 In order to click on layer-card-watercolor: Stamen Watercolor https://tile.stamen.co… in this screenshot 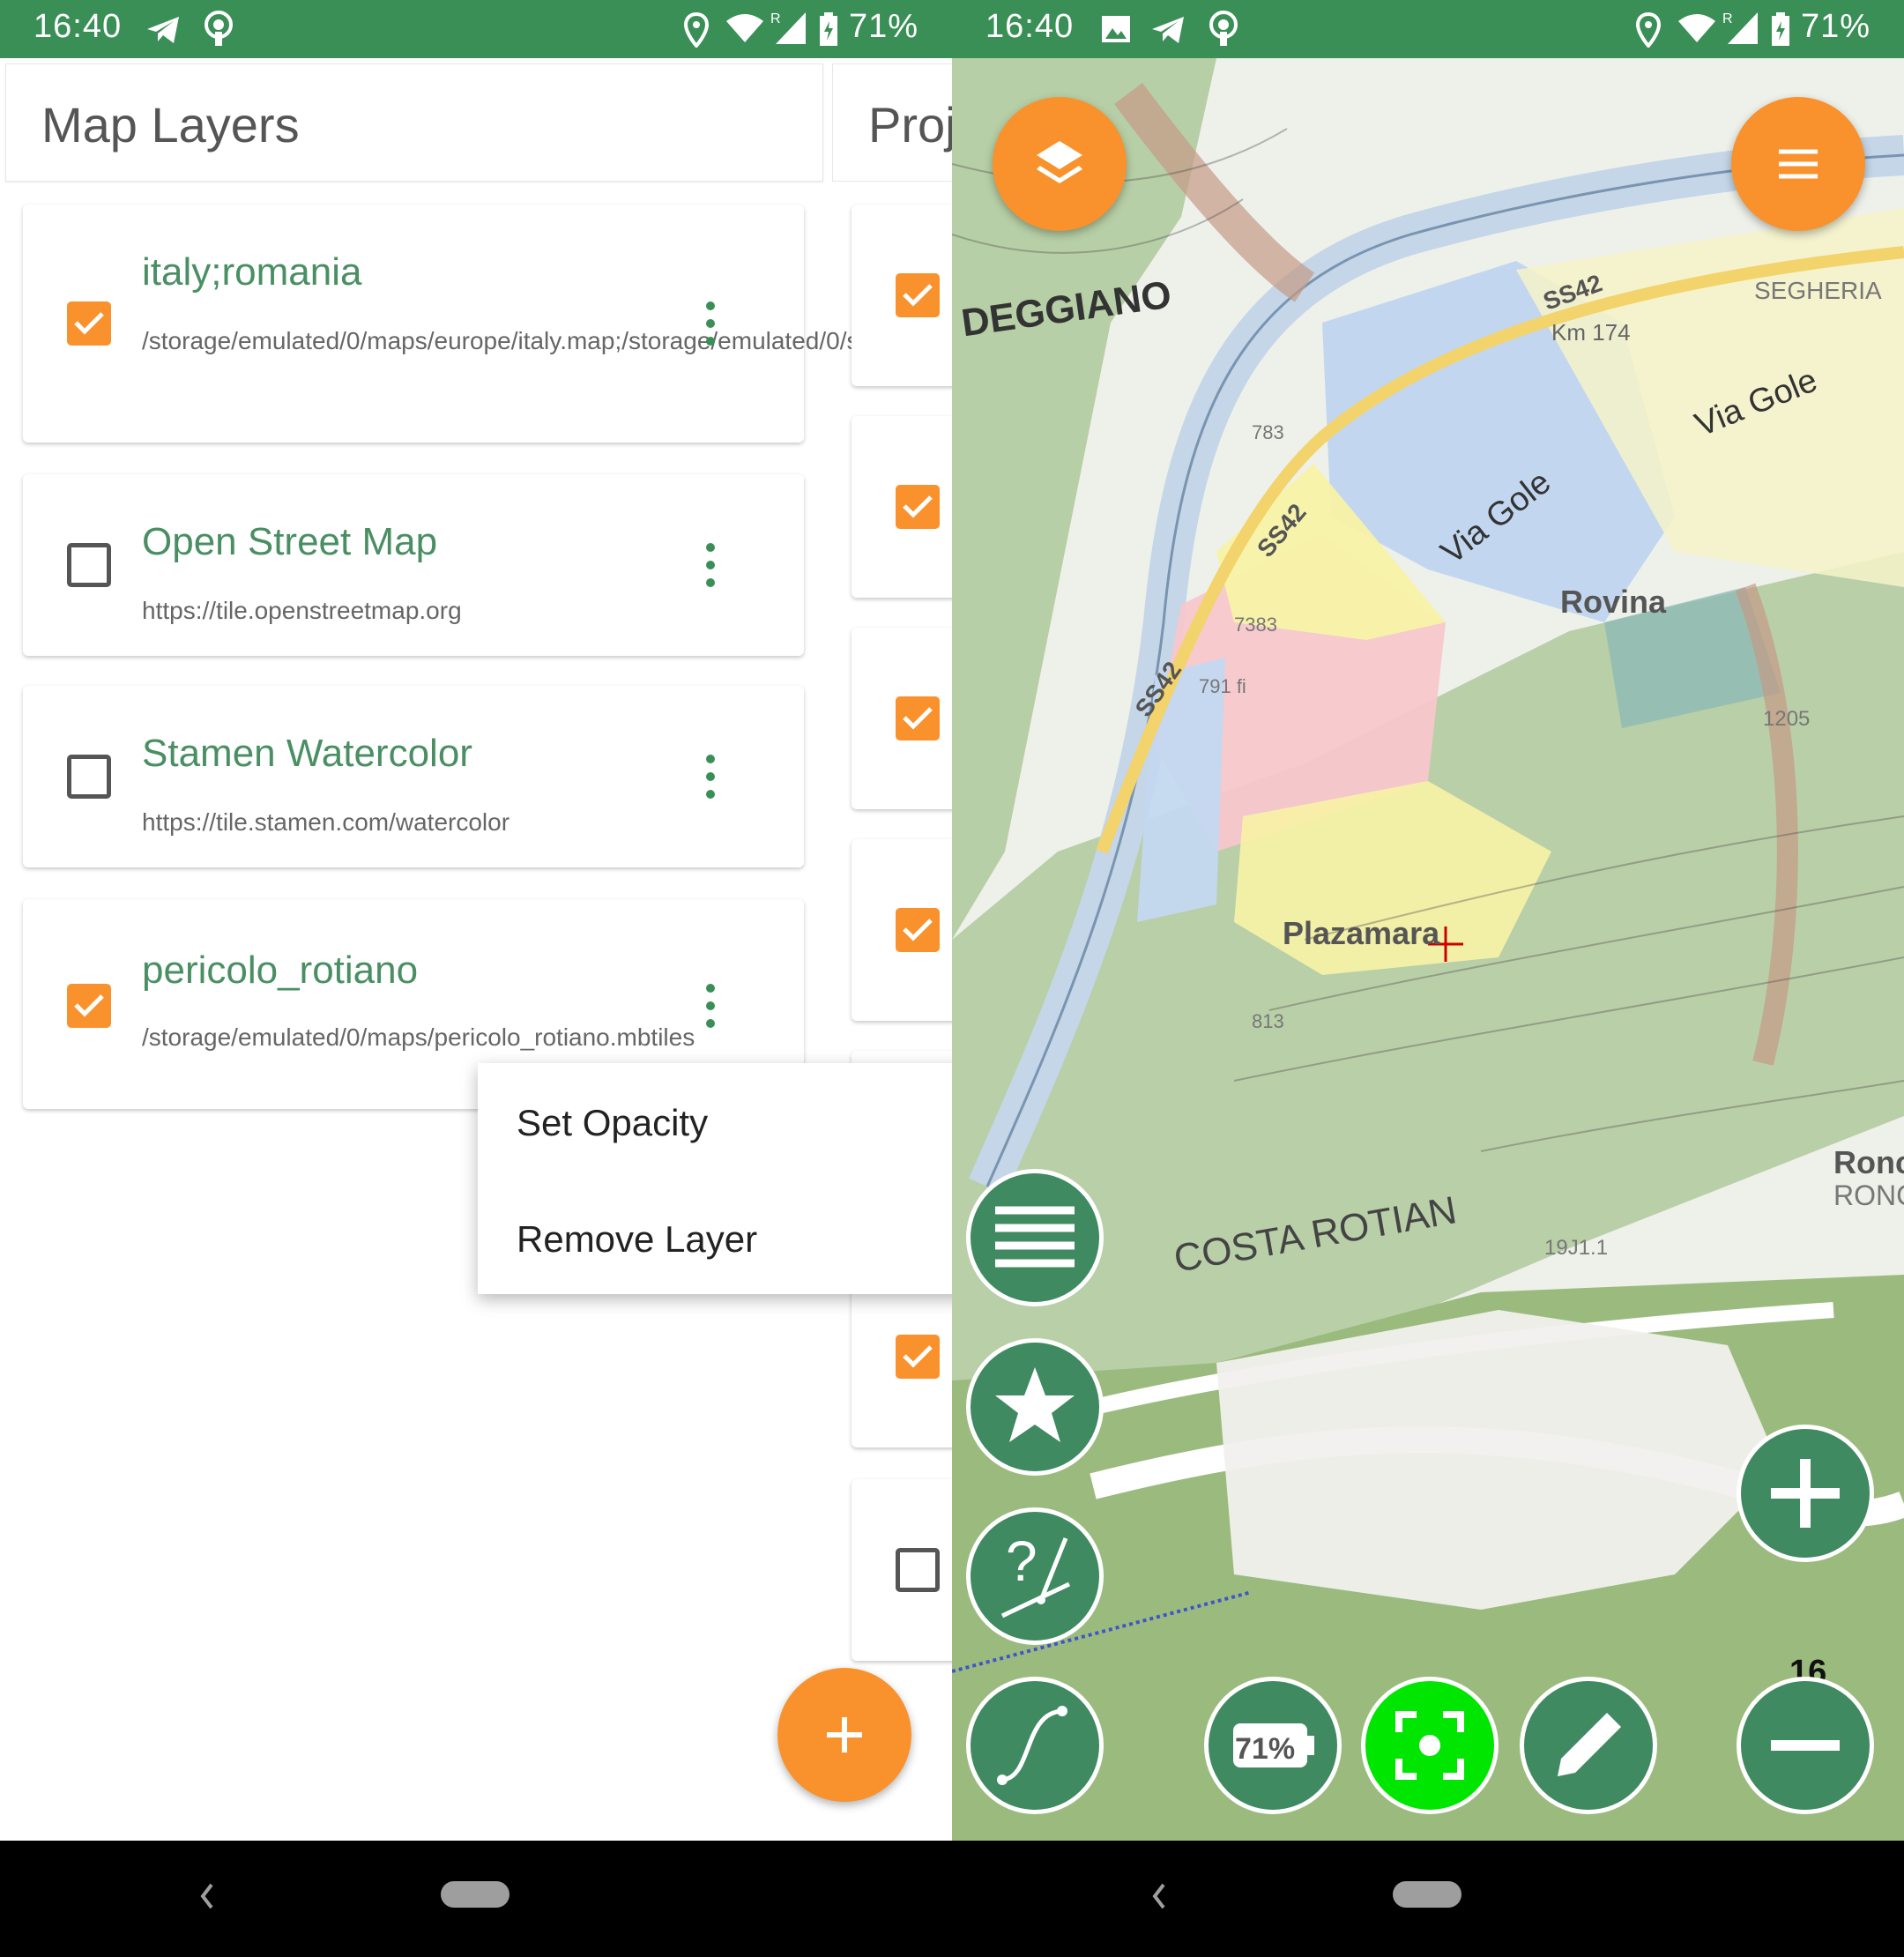, I will do `click(413, 777)`.